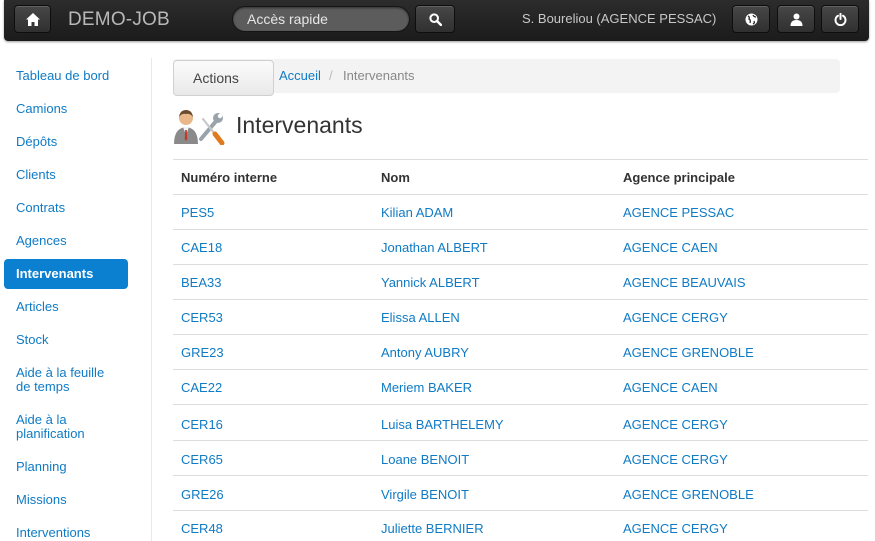 This screenshot has height=541, width=875. What do you see at coordinates (229, 177) in the screenshot?
I see `column-header-numero-interne: Numéro interne` at bounding box center [229, 177].